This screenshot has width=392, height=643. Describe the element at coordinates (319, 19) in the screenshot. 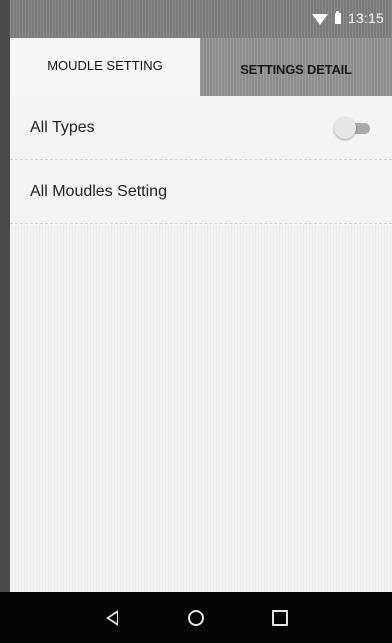

I see `wifi-icon` at that location.